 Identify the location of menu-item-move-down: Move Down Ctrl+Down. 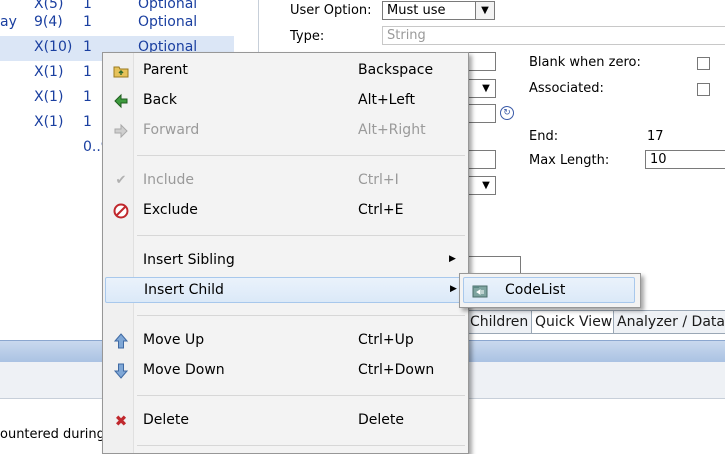
(285, 371).